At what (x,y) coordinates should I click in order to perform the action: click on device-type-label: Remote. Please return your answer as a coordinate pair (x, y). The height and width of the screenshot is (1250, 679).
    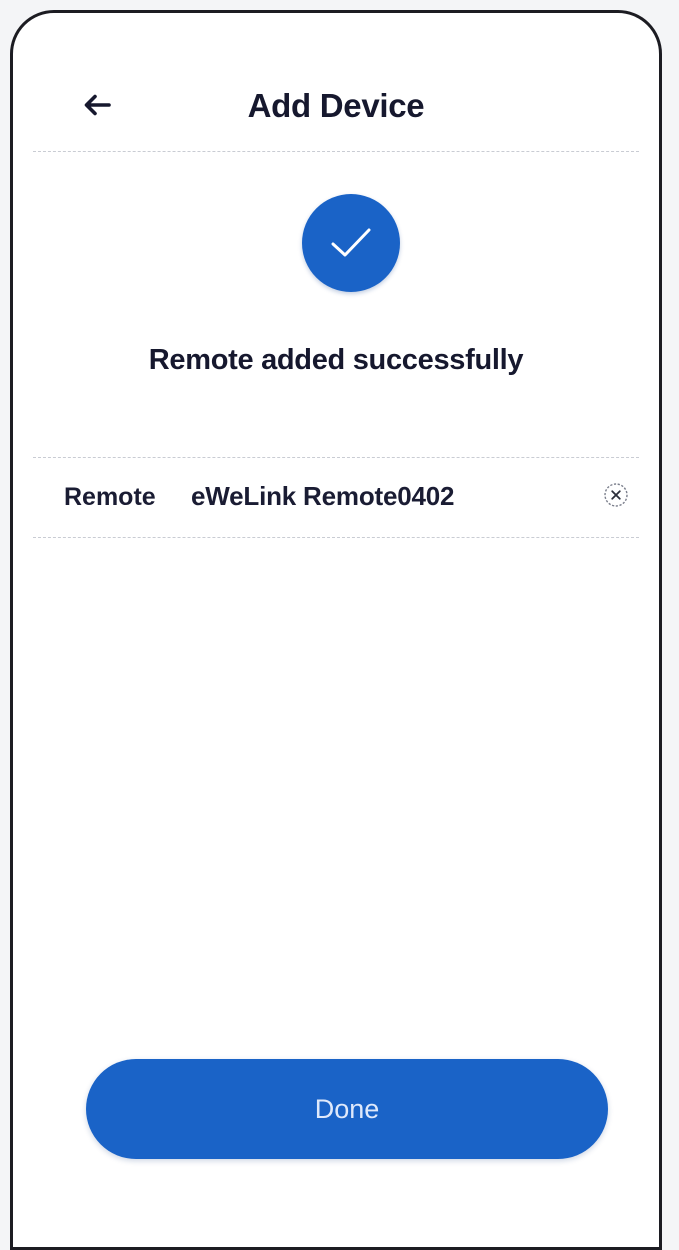
    Looking at the image, I should click on (110, 497).